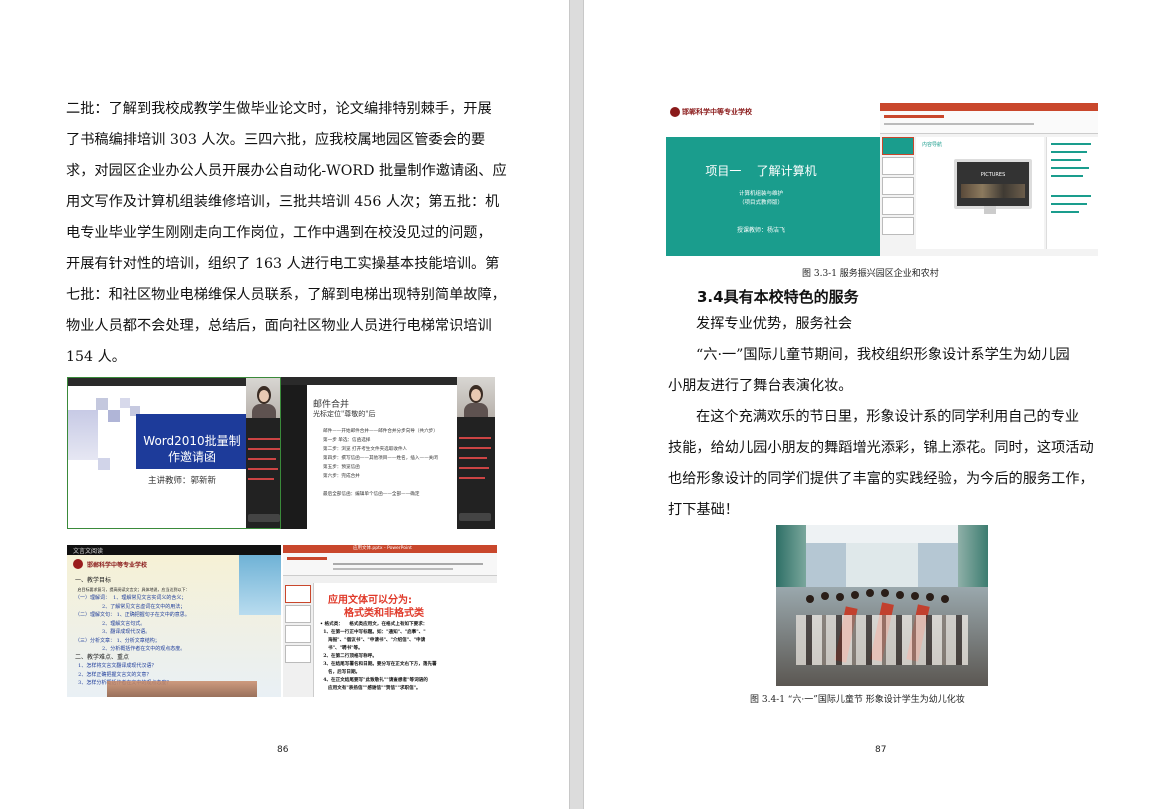  What do you see at coordinates (761, 171) in the screenshot?
I see `slide-title: 项目一 了解计算机` at bounding box center [761, 171].